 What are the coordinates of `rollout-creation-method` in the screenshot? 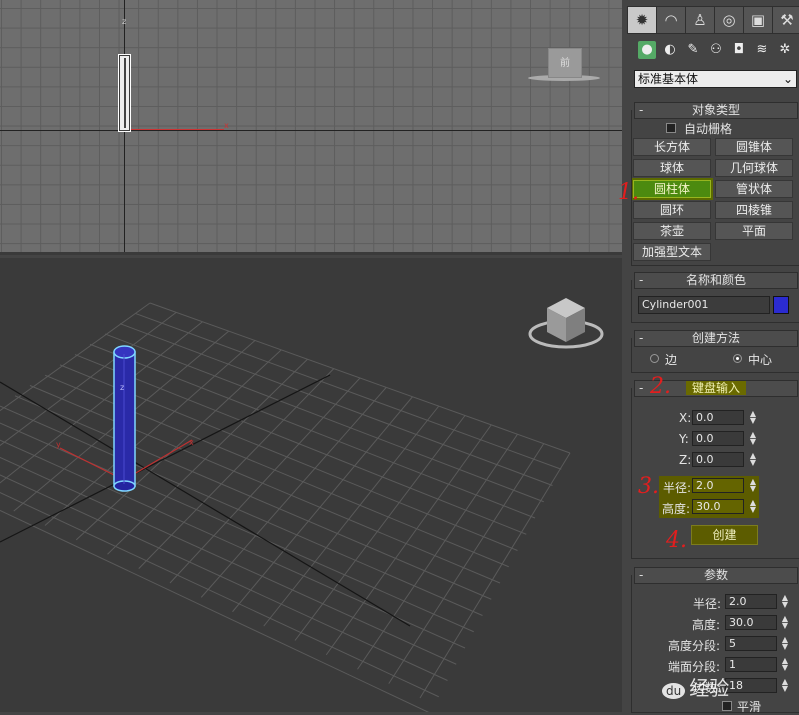 It's located at (715, 355).